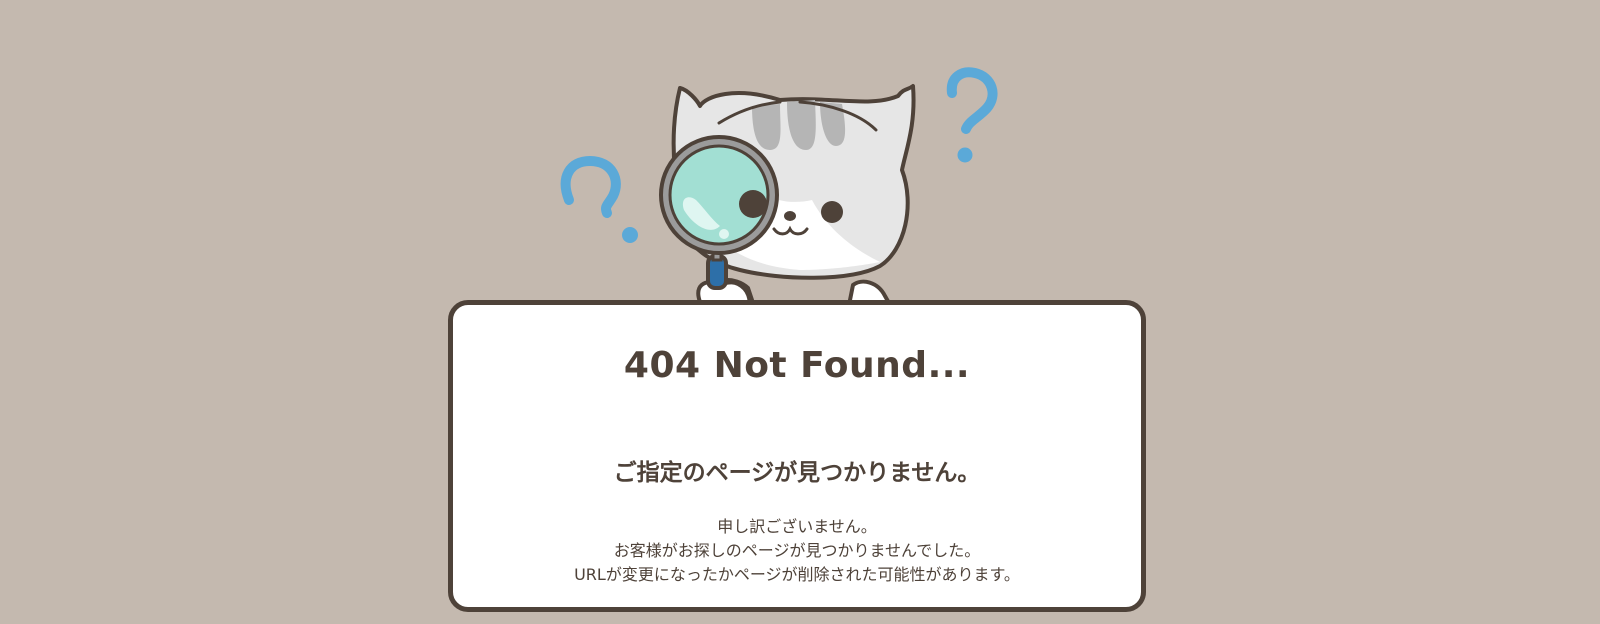 The height and width of the screenshot is (624, 1600). What do you see at coordinates (797, 473) in the screenshot?
I see `error-subtitle: ご指定のページが見つかりません。` at bounding box center [797, 473].